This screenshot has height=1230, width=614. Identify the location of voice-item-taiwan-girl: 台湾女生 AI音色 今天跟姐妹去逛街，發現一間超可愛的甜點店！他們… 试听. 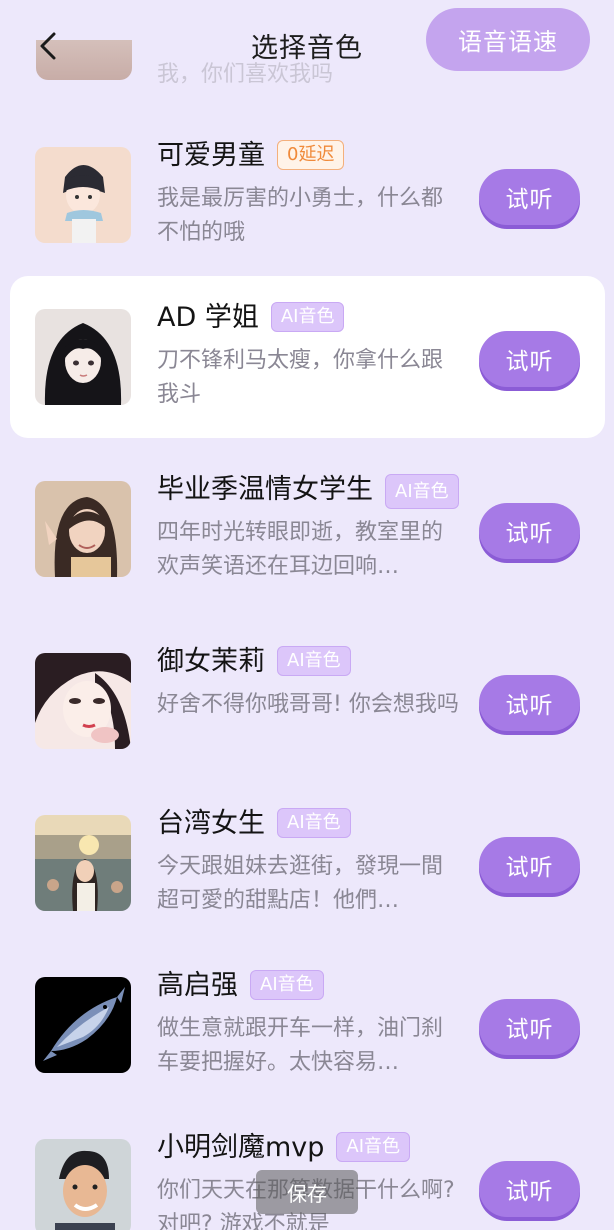
(307, 863).